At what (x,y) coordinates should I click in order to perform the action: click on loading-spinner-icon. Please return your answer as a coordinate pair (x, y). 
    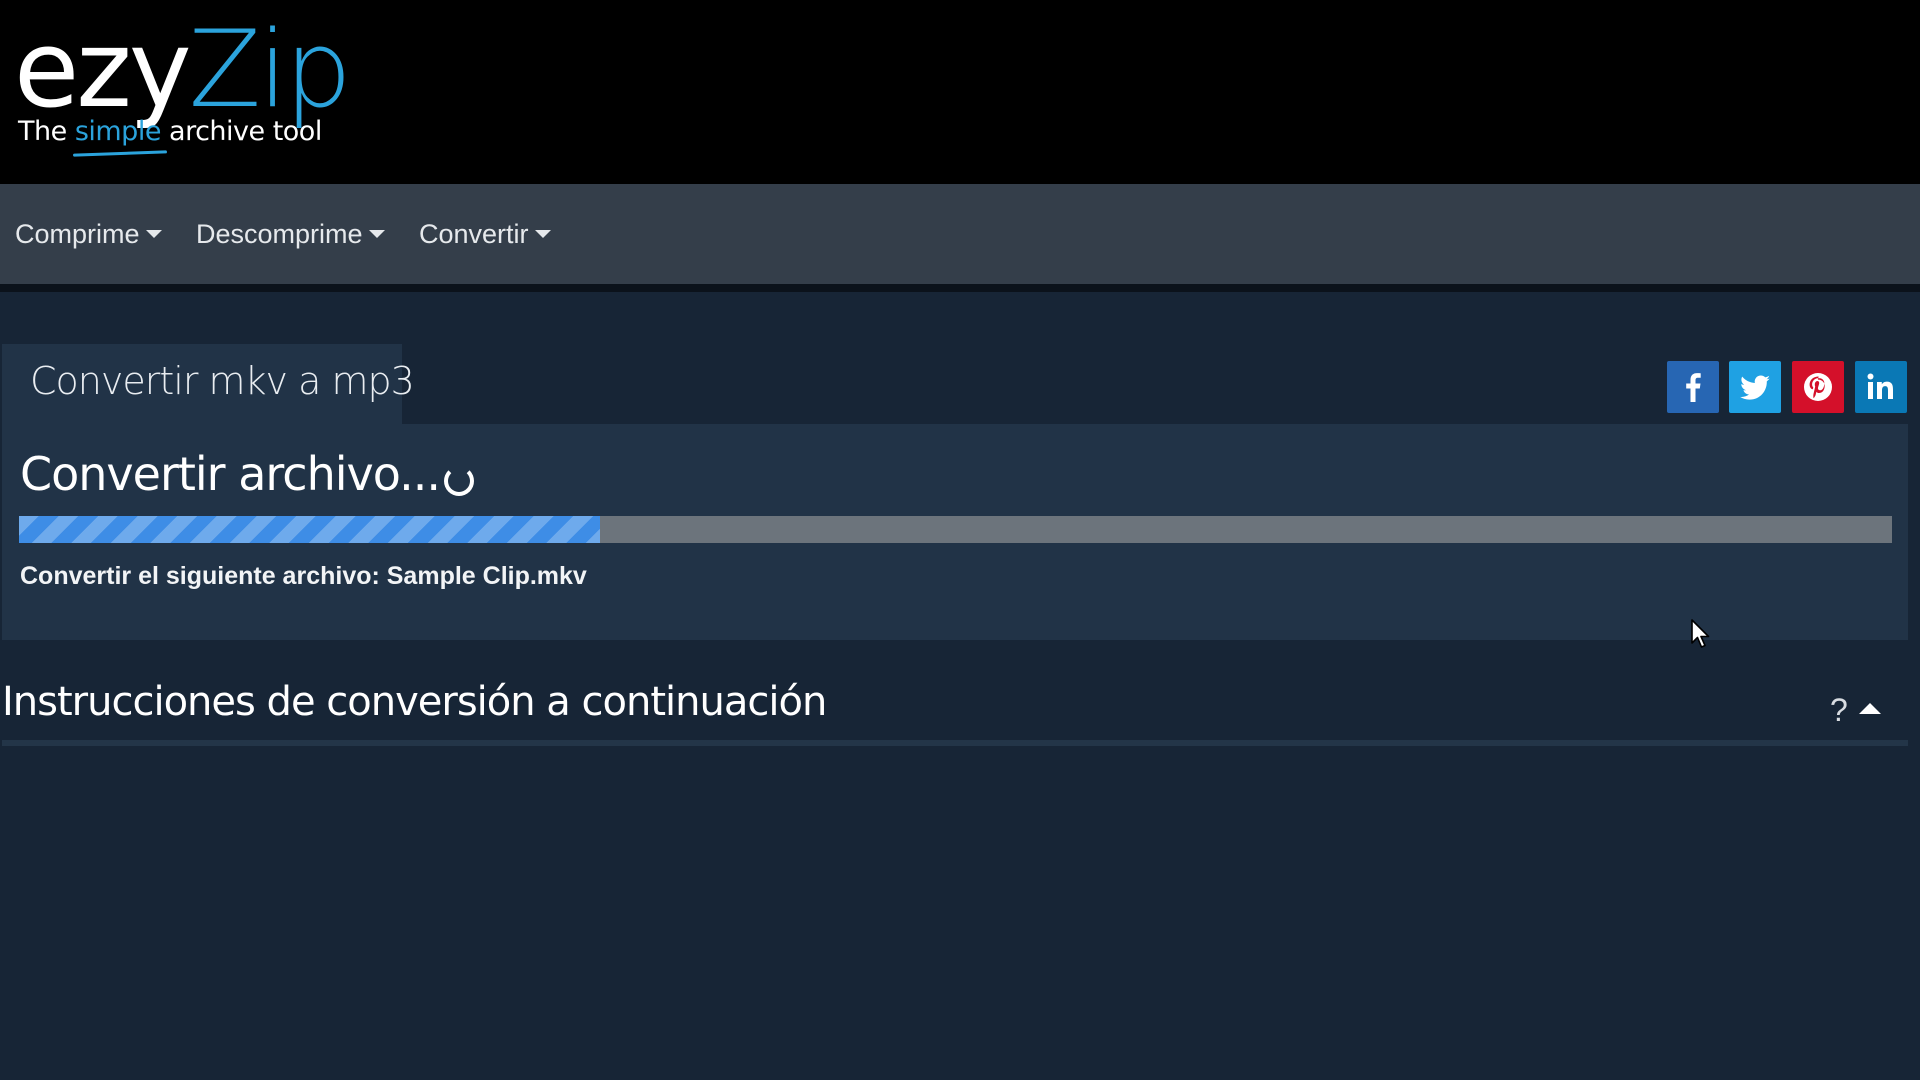
    Looking at the image, I should click on (458, 481).